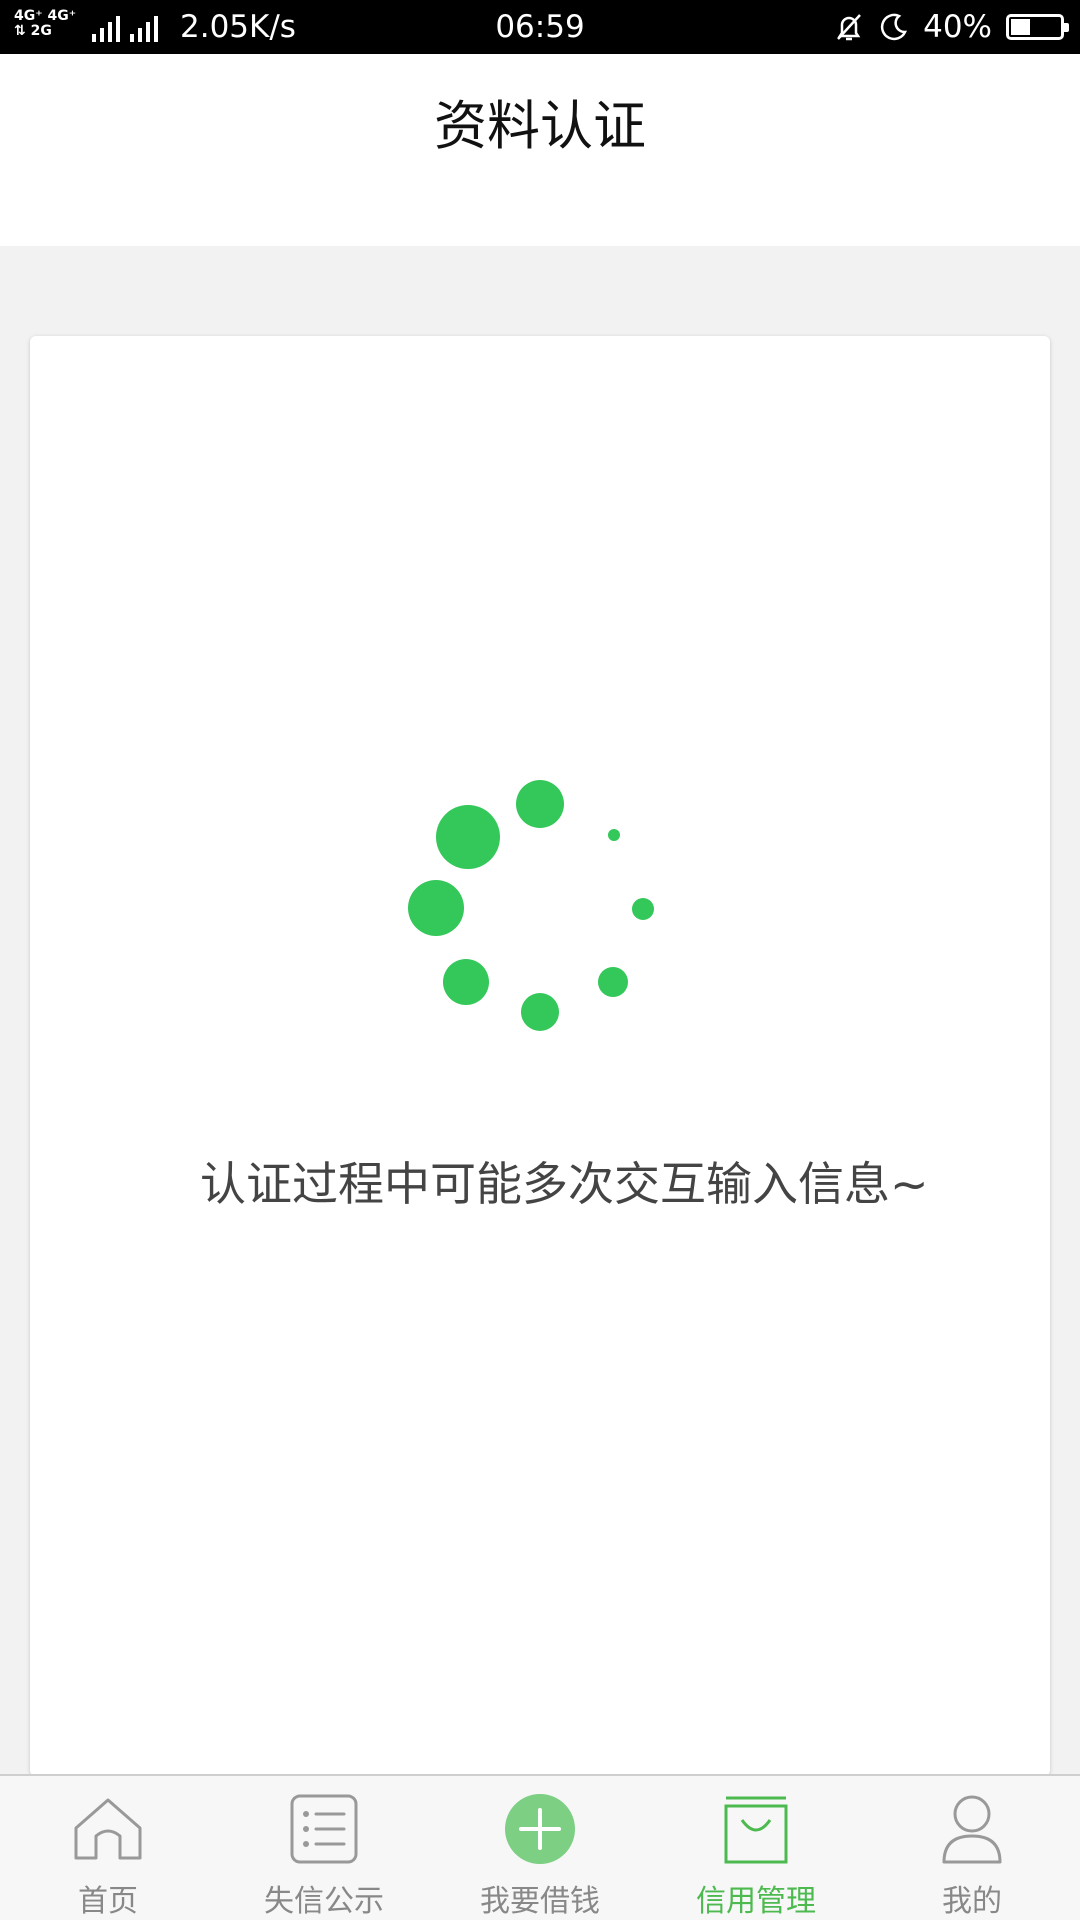  I want to click on bottom-nav: 首页 失信公示 我要借钱 信用管理 我的, so click(540, 1847).